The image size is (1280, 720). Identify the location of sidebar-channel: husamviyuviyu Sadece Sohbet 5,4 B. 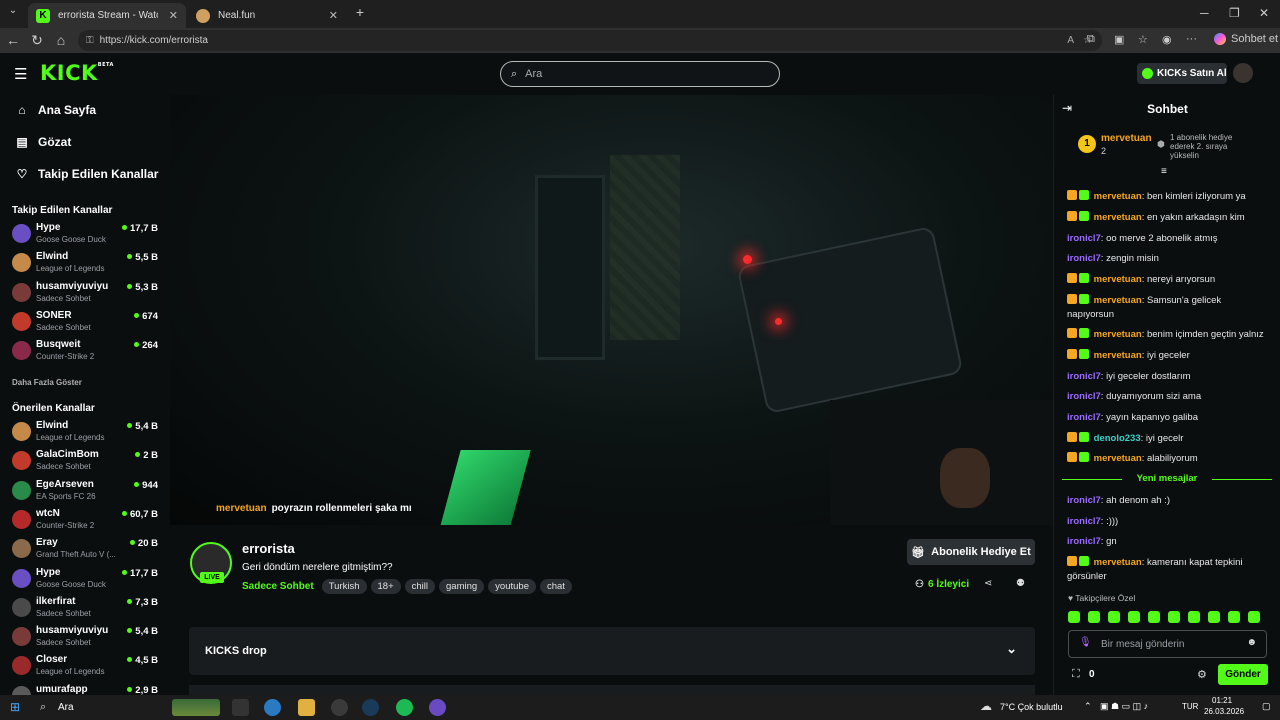
(87, 638).